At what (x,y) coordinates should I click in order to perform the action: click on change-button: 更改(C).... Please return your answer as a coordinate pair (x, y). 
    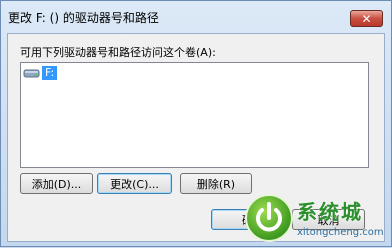
    Looking at the image, I should click on (134, 183).